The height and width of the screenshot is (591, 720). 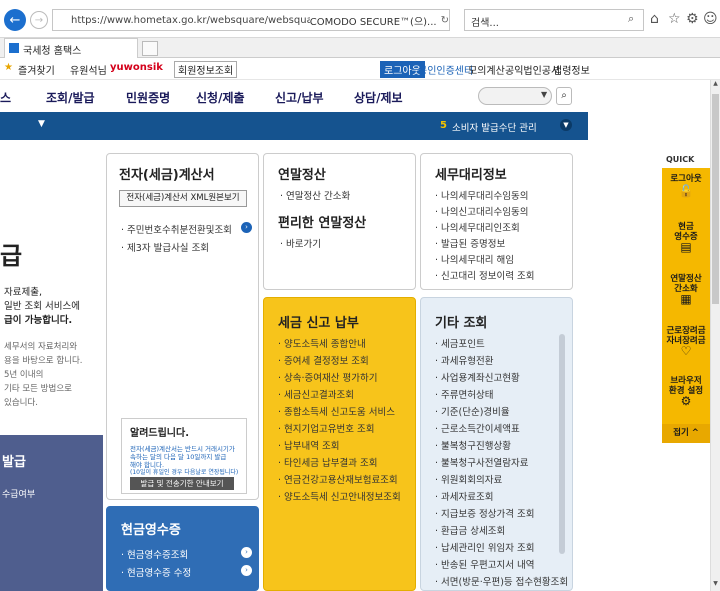 I want to click on list-item: · 바로가기, so click(x=300, y=243).